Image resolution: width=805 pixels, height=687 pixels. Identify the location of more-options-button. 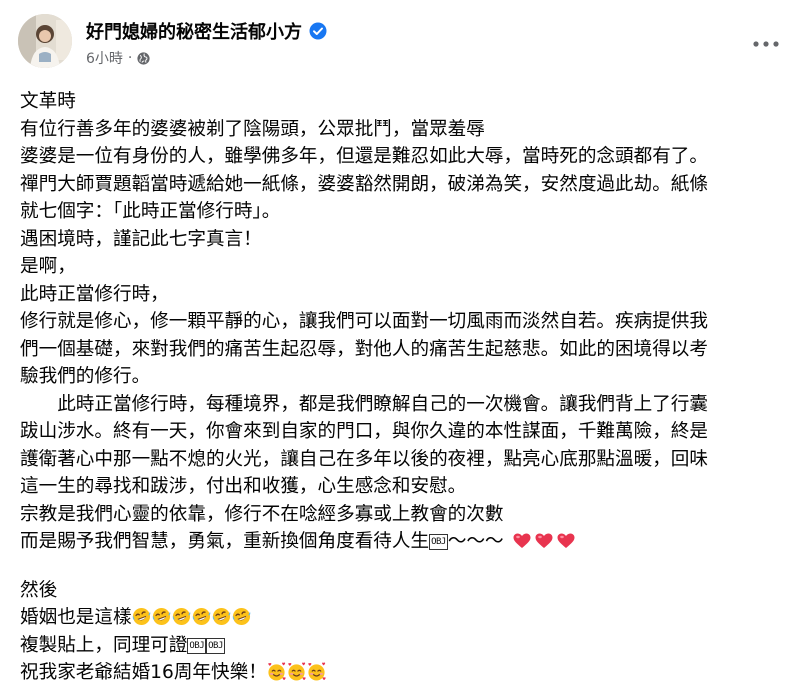
(766, 44).